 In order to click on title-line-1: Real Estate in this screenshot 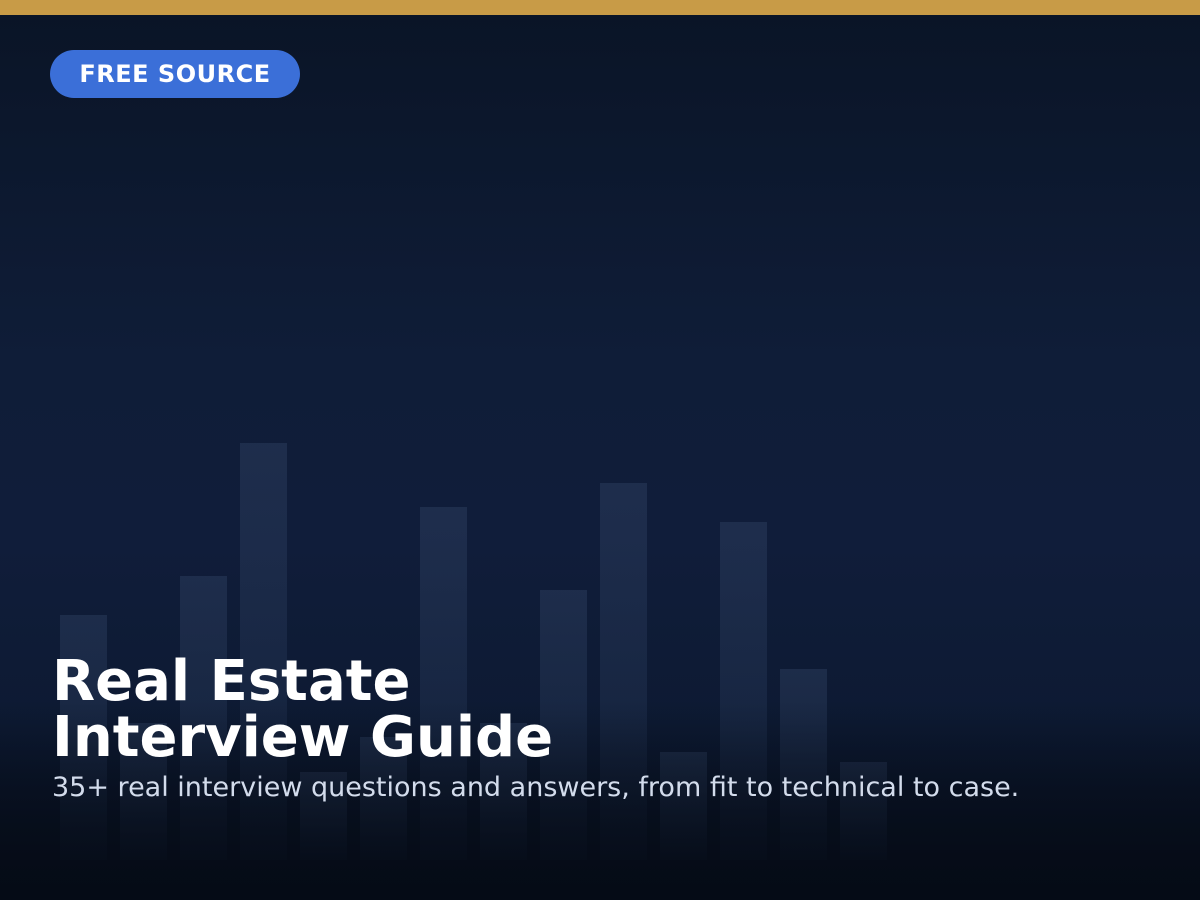, I will do `click(231, 681)`.